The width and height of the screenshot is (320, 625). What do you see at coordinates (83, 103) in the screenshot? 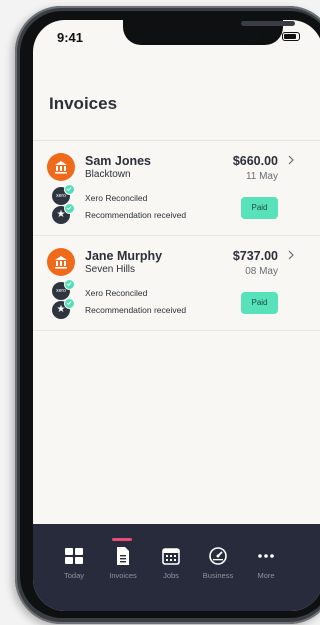
I see `page-title: Invoices` at bounding box center [83, 103].